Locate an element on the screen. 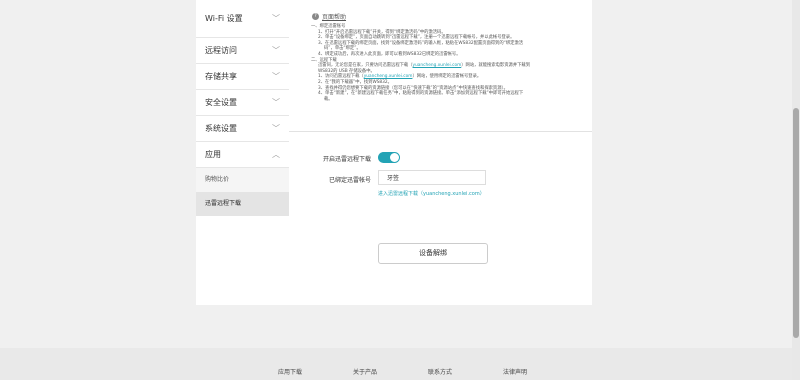 This screenshot has height=380, width=800. footer-link-app-download: 应用下载 is located at coordinates (290, 371).